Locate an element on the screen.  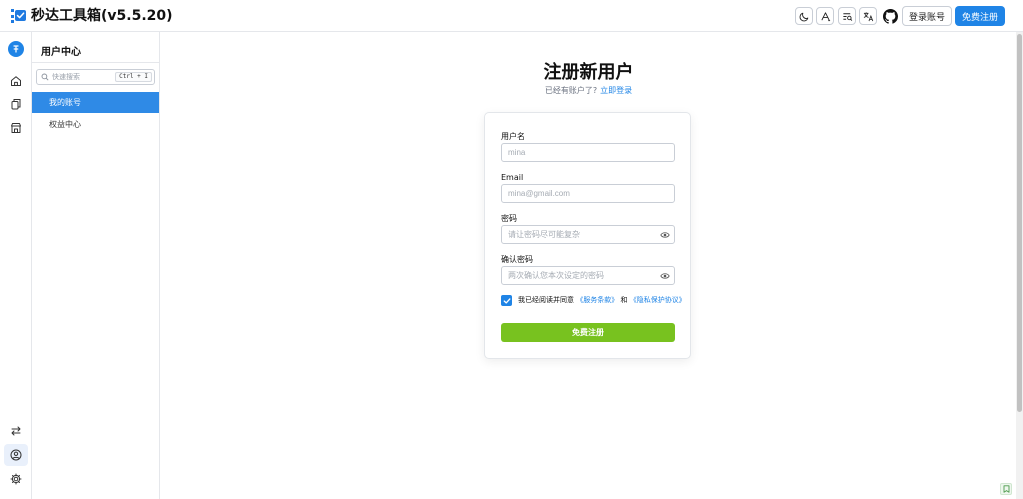
agree-text: 我已经阅读并同意 《服务条款》 和 《隐私保护协议》 is located at coordinates (602, 300).